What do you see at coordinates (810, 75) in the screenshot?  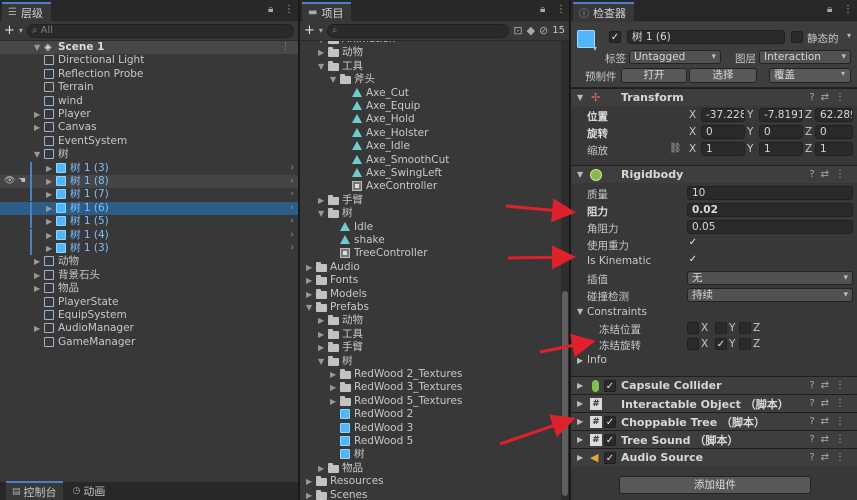 I see `prefab-overrides-button: 覆盖` at bounding box center [810, 75].